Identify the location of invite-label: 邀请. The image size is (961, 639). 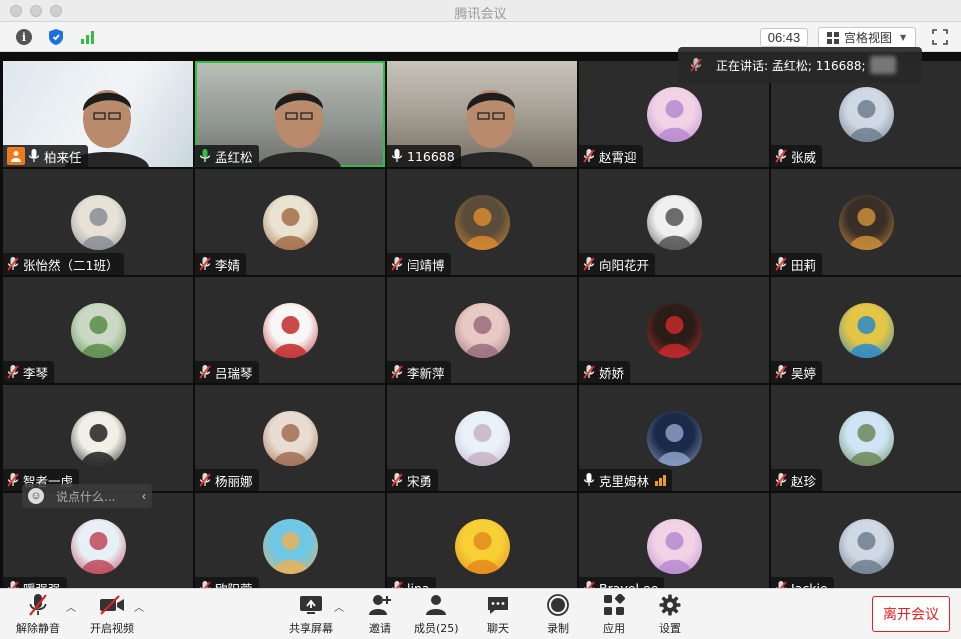
(380, 628).